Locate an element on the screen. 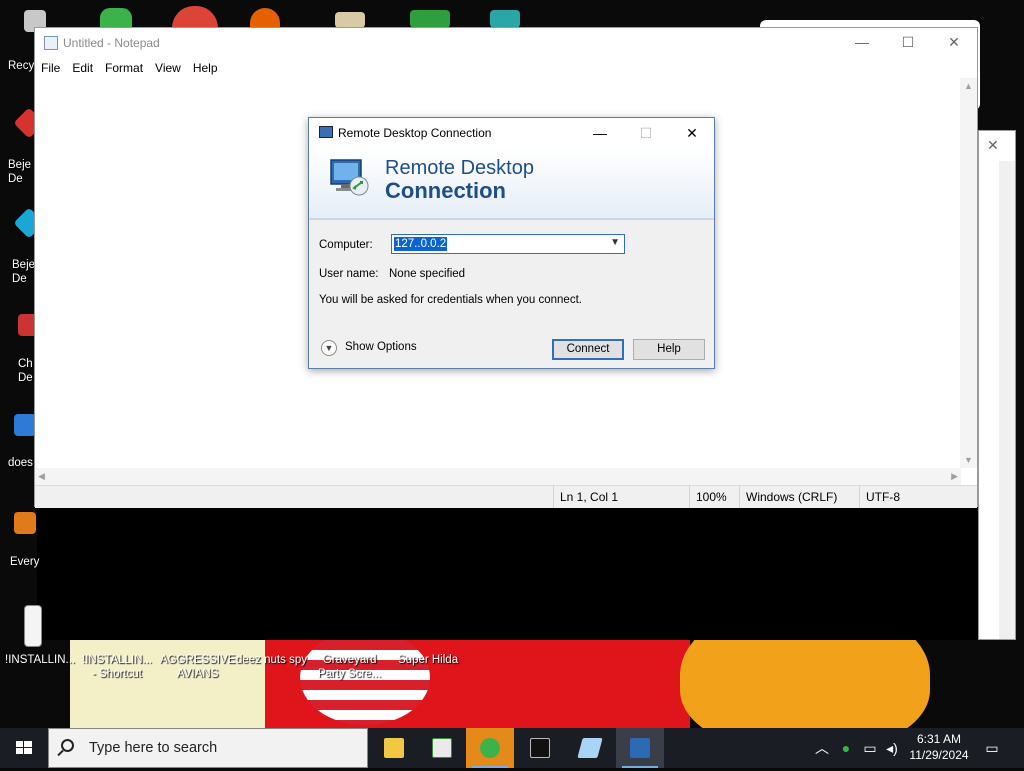  system-clock: 6:31 AM 11/29/2024 is located at coordinates (939, 747).